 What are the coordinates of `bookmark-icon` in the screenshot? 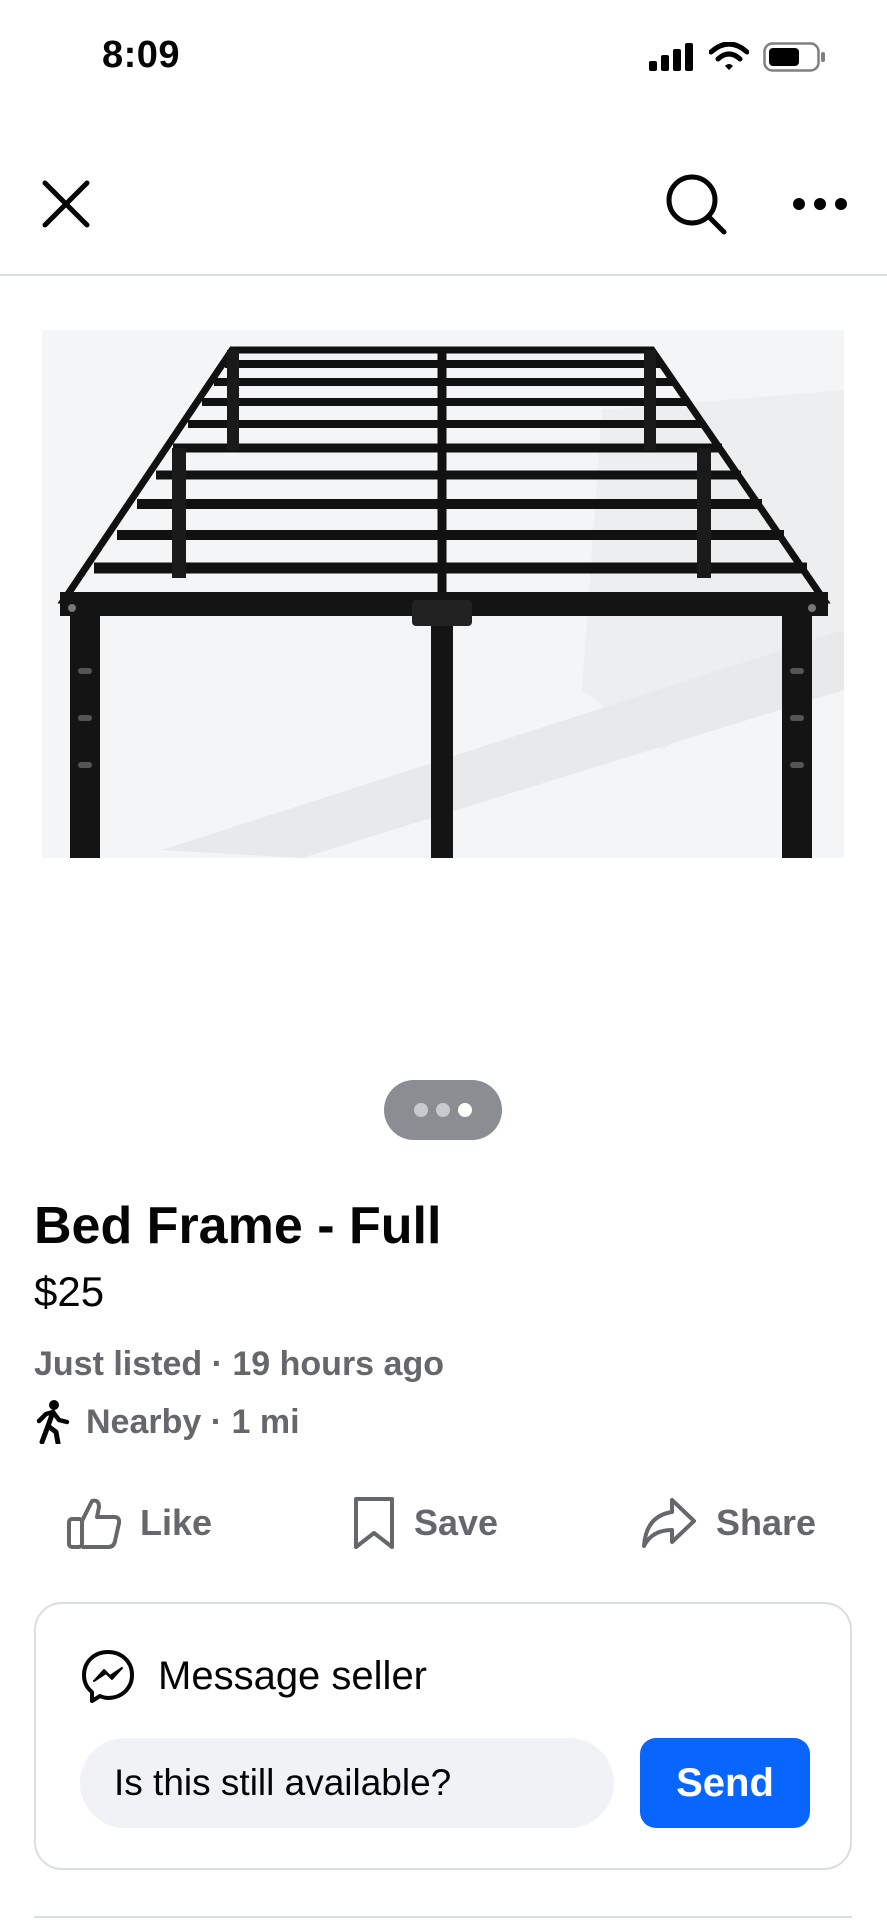 It's located at (374, 1523).